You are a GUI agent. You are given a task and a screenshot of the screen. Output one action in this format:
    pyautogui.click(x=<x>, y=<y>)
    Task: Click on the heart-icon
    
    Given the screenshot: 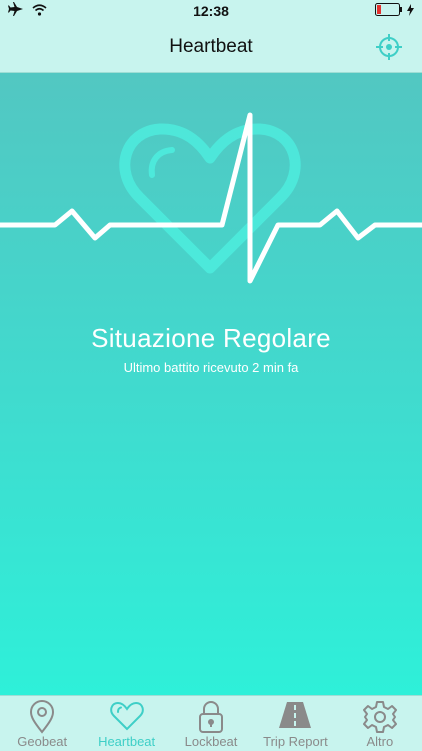 What is the action you would take?
    pyautogui.click(x=126, y=716)
    